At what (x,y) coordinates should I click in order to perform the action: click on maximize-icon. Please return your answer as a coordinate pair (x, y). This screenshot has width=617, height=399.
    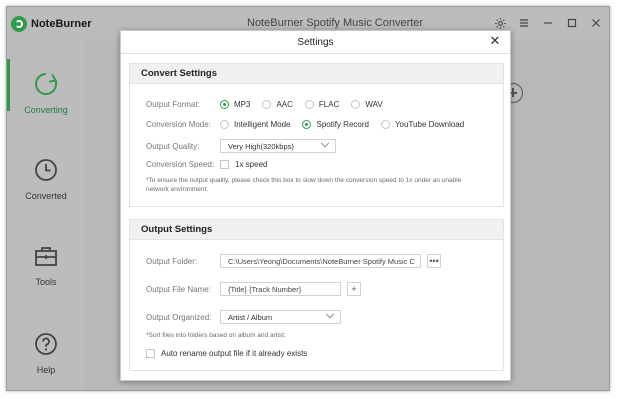
    Looking at the image, I should click on (572, 24).